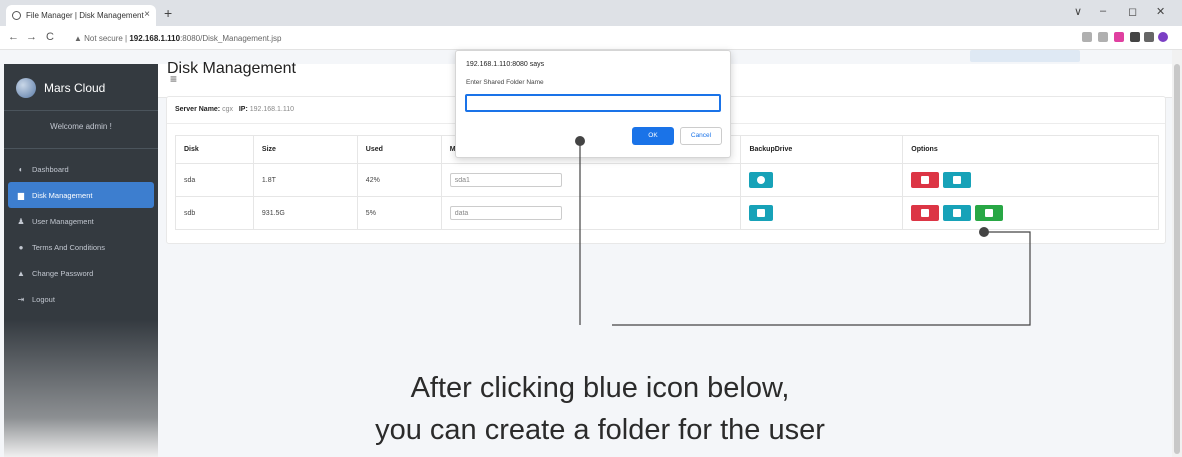 The width and height of the screenshot is (1182, 457). Describe the element at coordinates (600, 430) in the screenshot. I see `caption-line-2: you can create a folder for the user` at that location.